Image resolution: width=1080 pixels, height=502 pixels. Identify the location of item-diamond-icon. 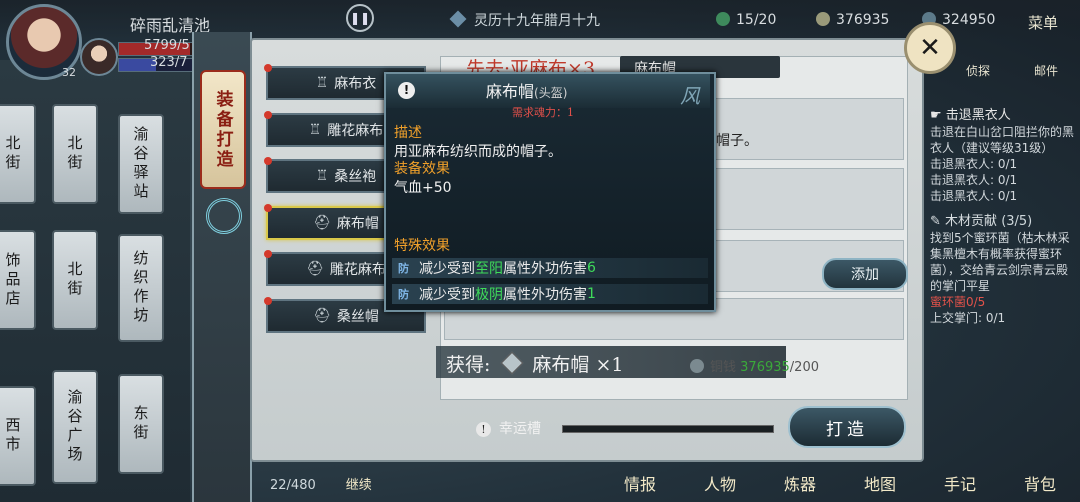
(512, 363).